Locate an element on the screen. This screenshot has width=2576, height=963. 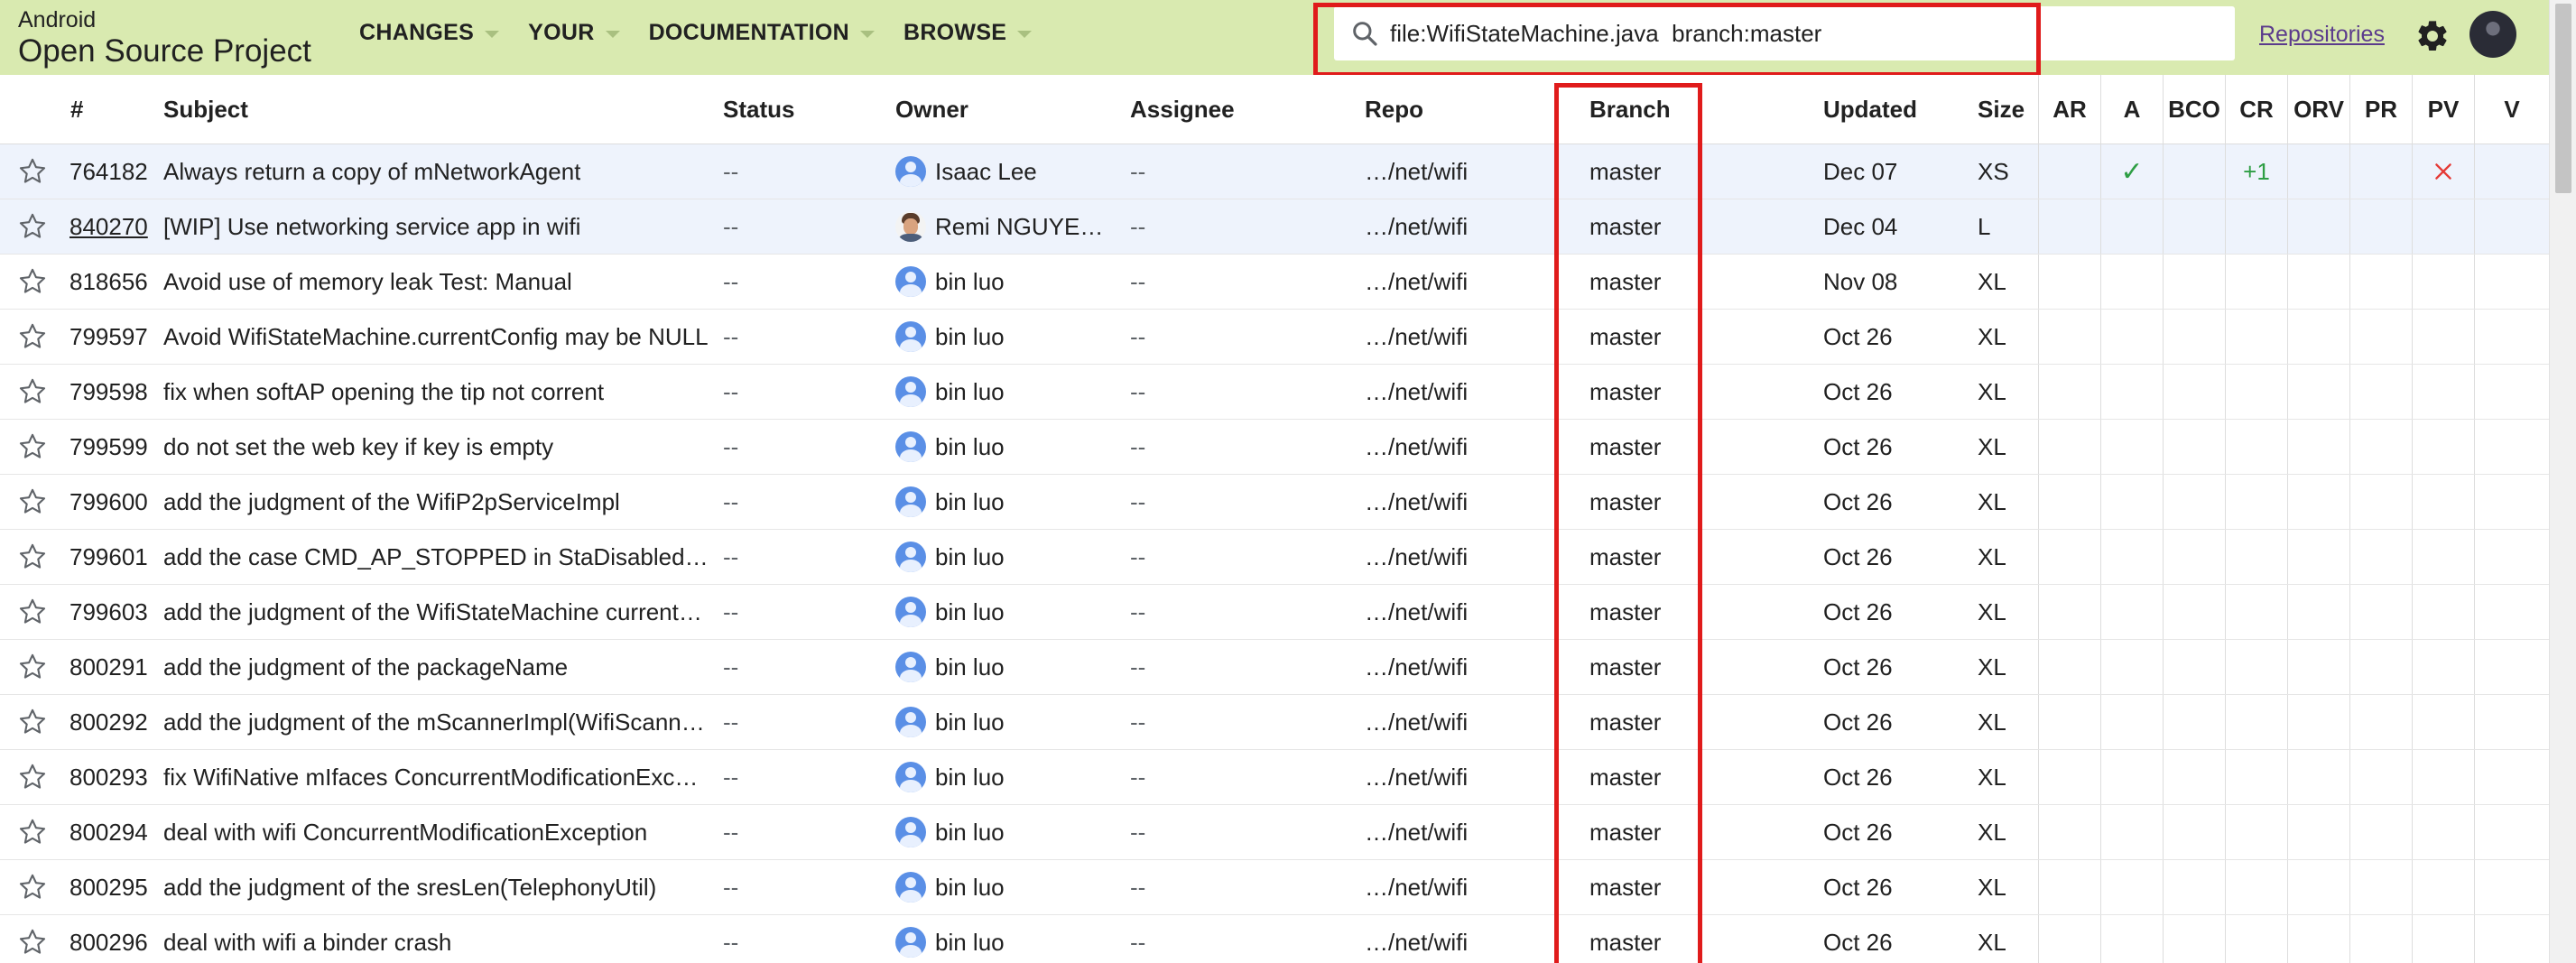
search-input is located at coordinates (1805, 33).